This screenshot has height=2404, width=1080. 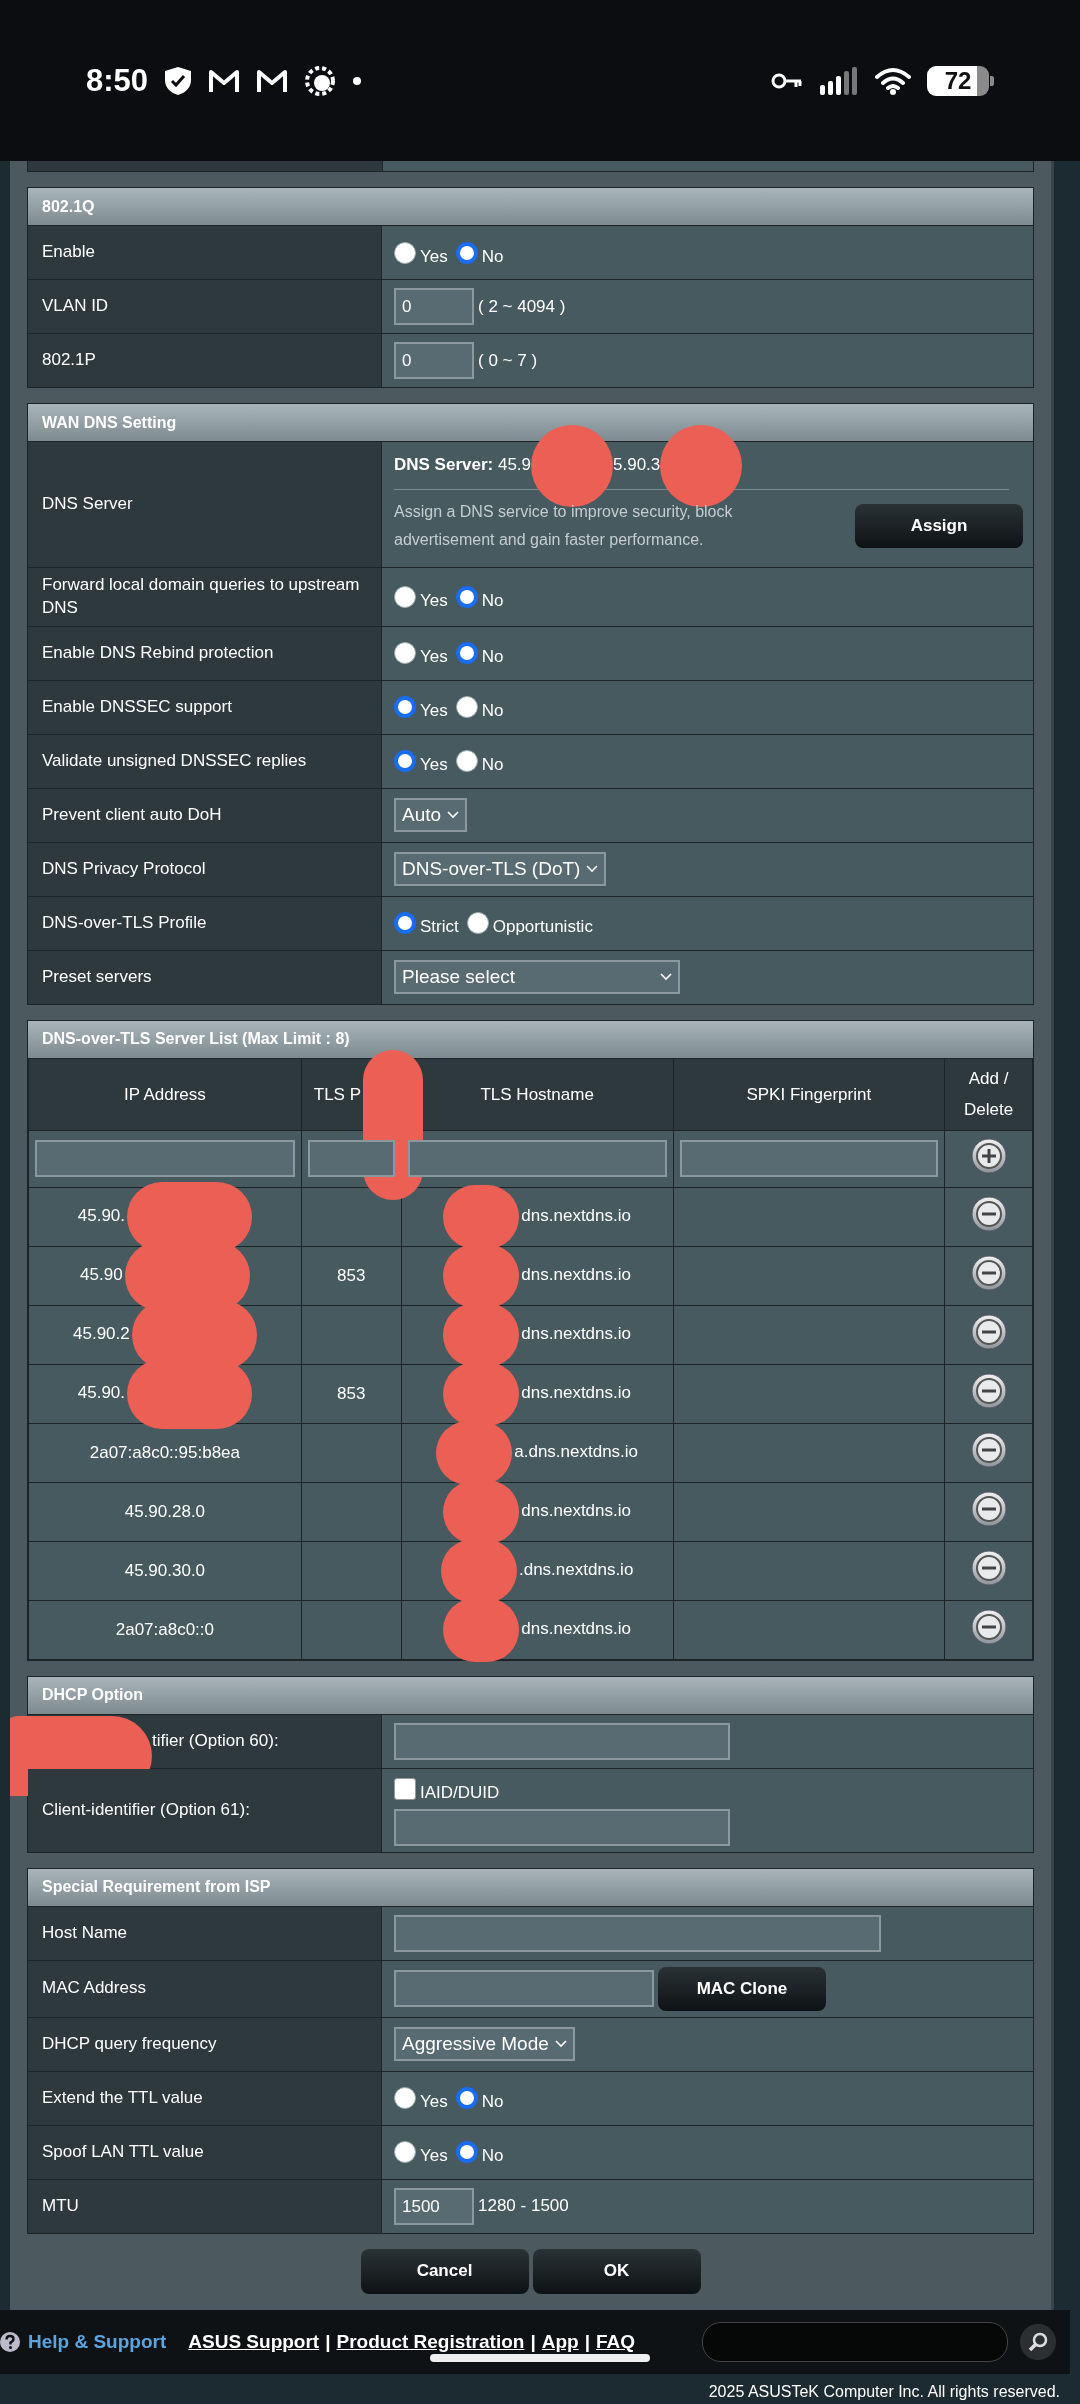 I want to click on mac-clone-button: MAC Clone, so click(x=742, y=1988).